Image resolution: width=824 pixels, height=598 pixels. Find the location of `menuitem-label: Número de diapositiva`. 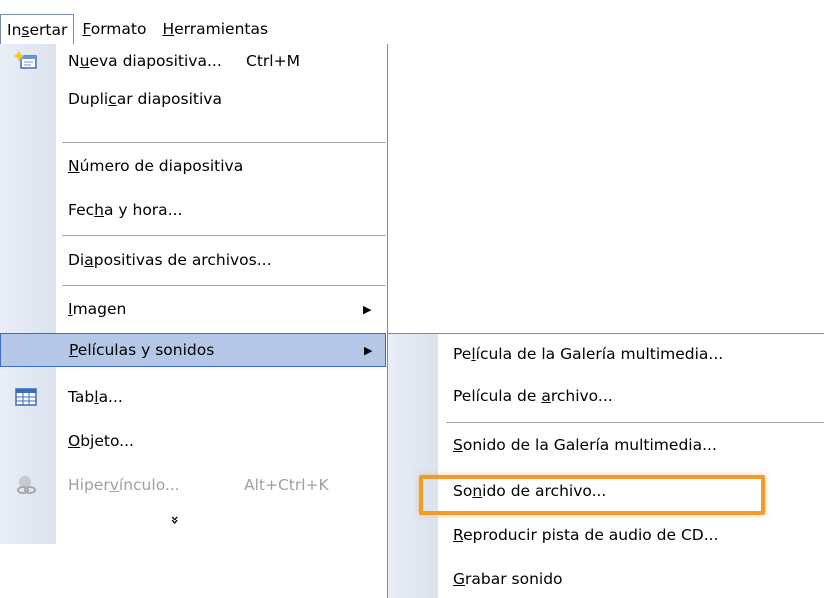

menuitem-label: Número de diapositiva is located at coordinates (156, 166).